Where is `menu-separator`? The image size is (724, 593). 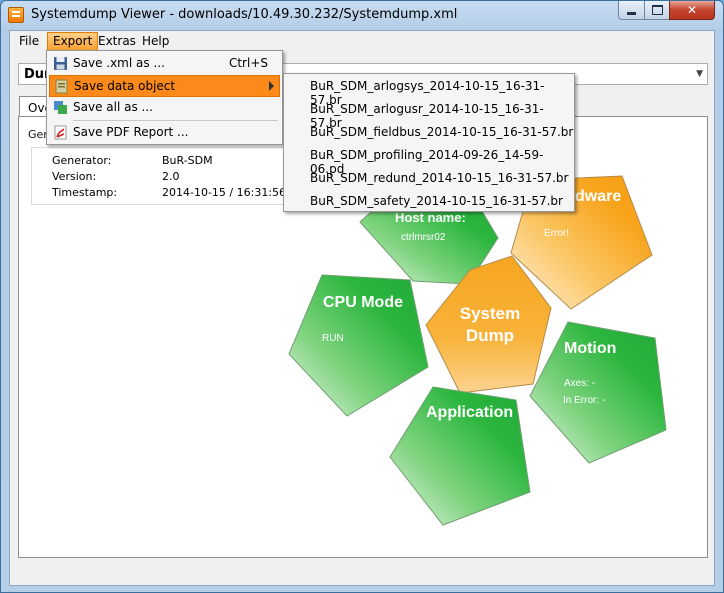 menu-separator is located at coordinates (175, 120).